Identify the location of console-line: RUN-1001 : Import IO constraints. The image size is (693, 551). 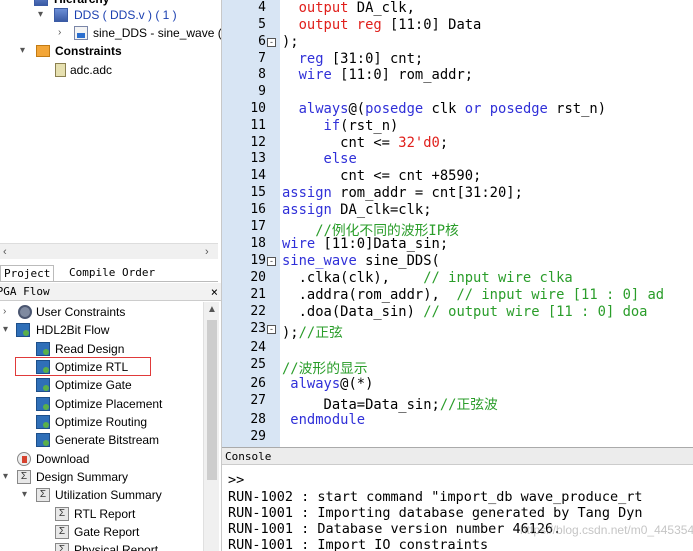
(358, 544).